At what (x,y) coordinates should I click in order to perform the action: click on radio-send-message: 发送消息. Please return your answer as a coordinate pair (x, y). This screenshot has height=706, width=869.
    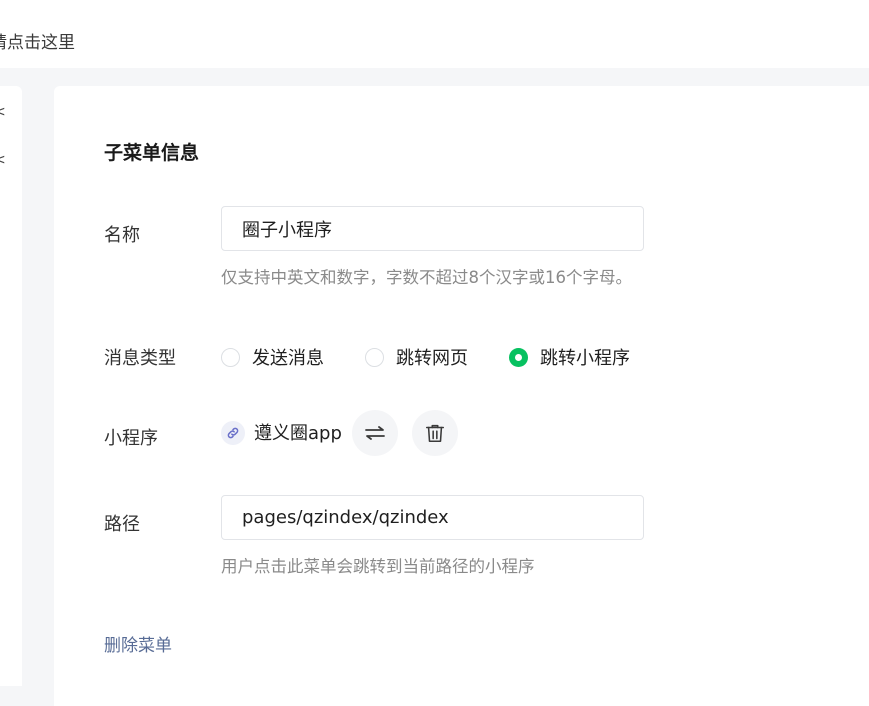
    Looking at the image, I should click on (272, 357).